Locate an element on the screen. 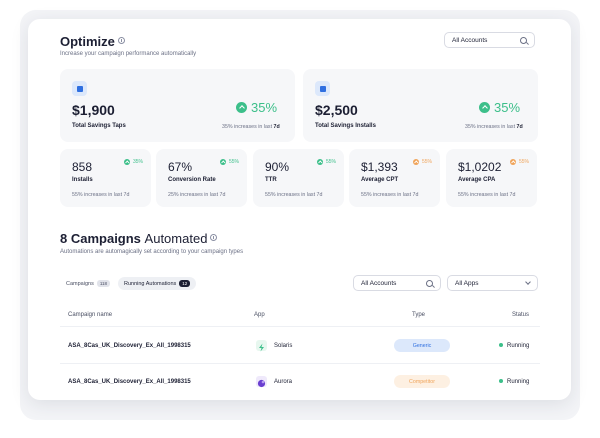  app-name: Solaris is located at coordinates (283, 346).